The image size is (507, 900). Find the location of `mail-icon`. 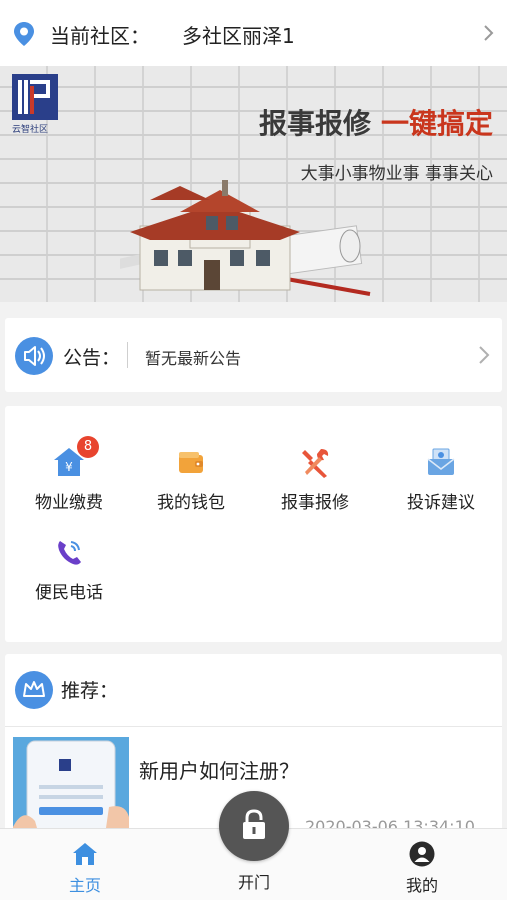

mail-icon is located at coordinates (441, 461).